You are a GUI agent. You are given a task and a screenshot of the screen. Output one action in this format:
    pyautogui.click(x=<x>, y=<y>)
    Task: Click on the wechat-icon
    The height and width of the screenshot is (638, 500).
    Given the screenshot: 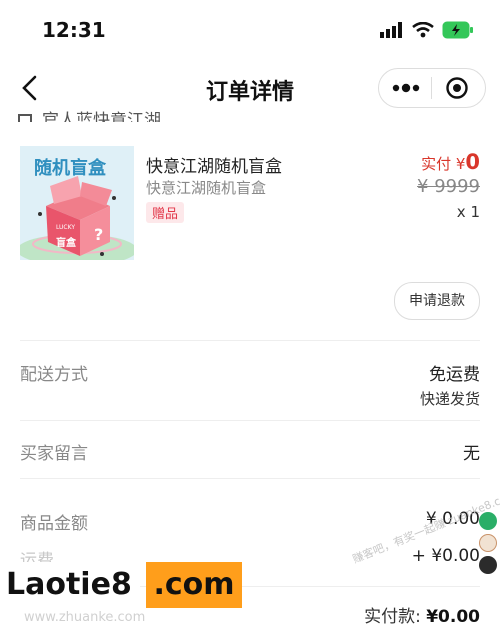 What is the action you would take?
    pyautogui.click(x=488, y=521)
    